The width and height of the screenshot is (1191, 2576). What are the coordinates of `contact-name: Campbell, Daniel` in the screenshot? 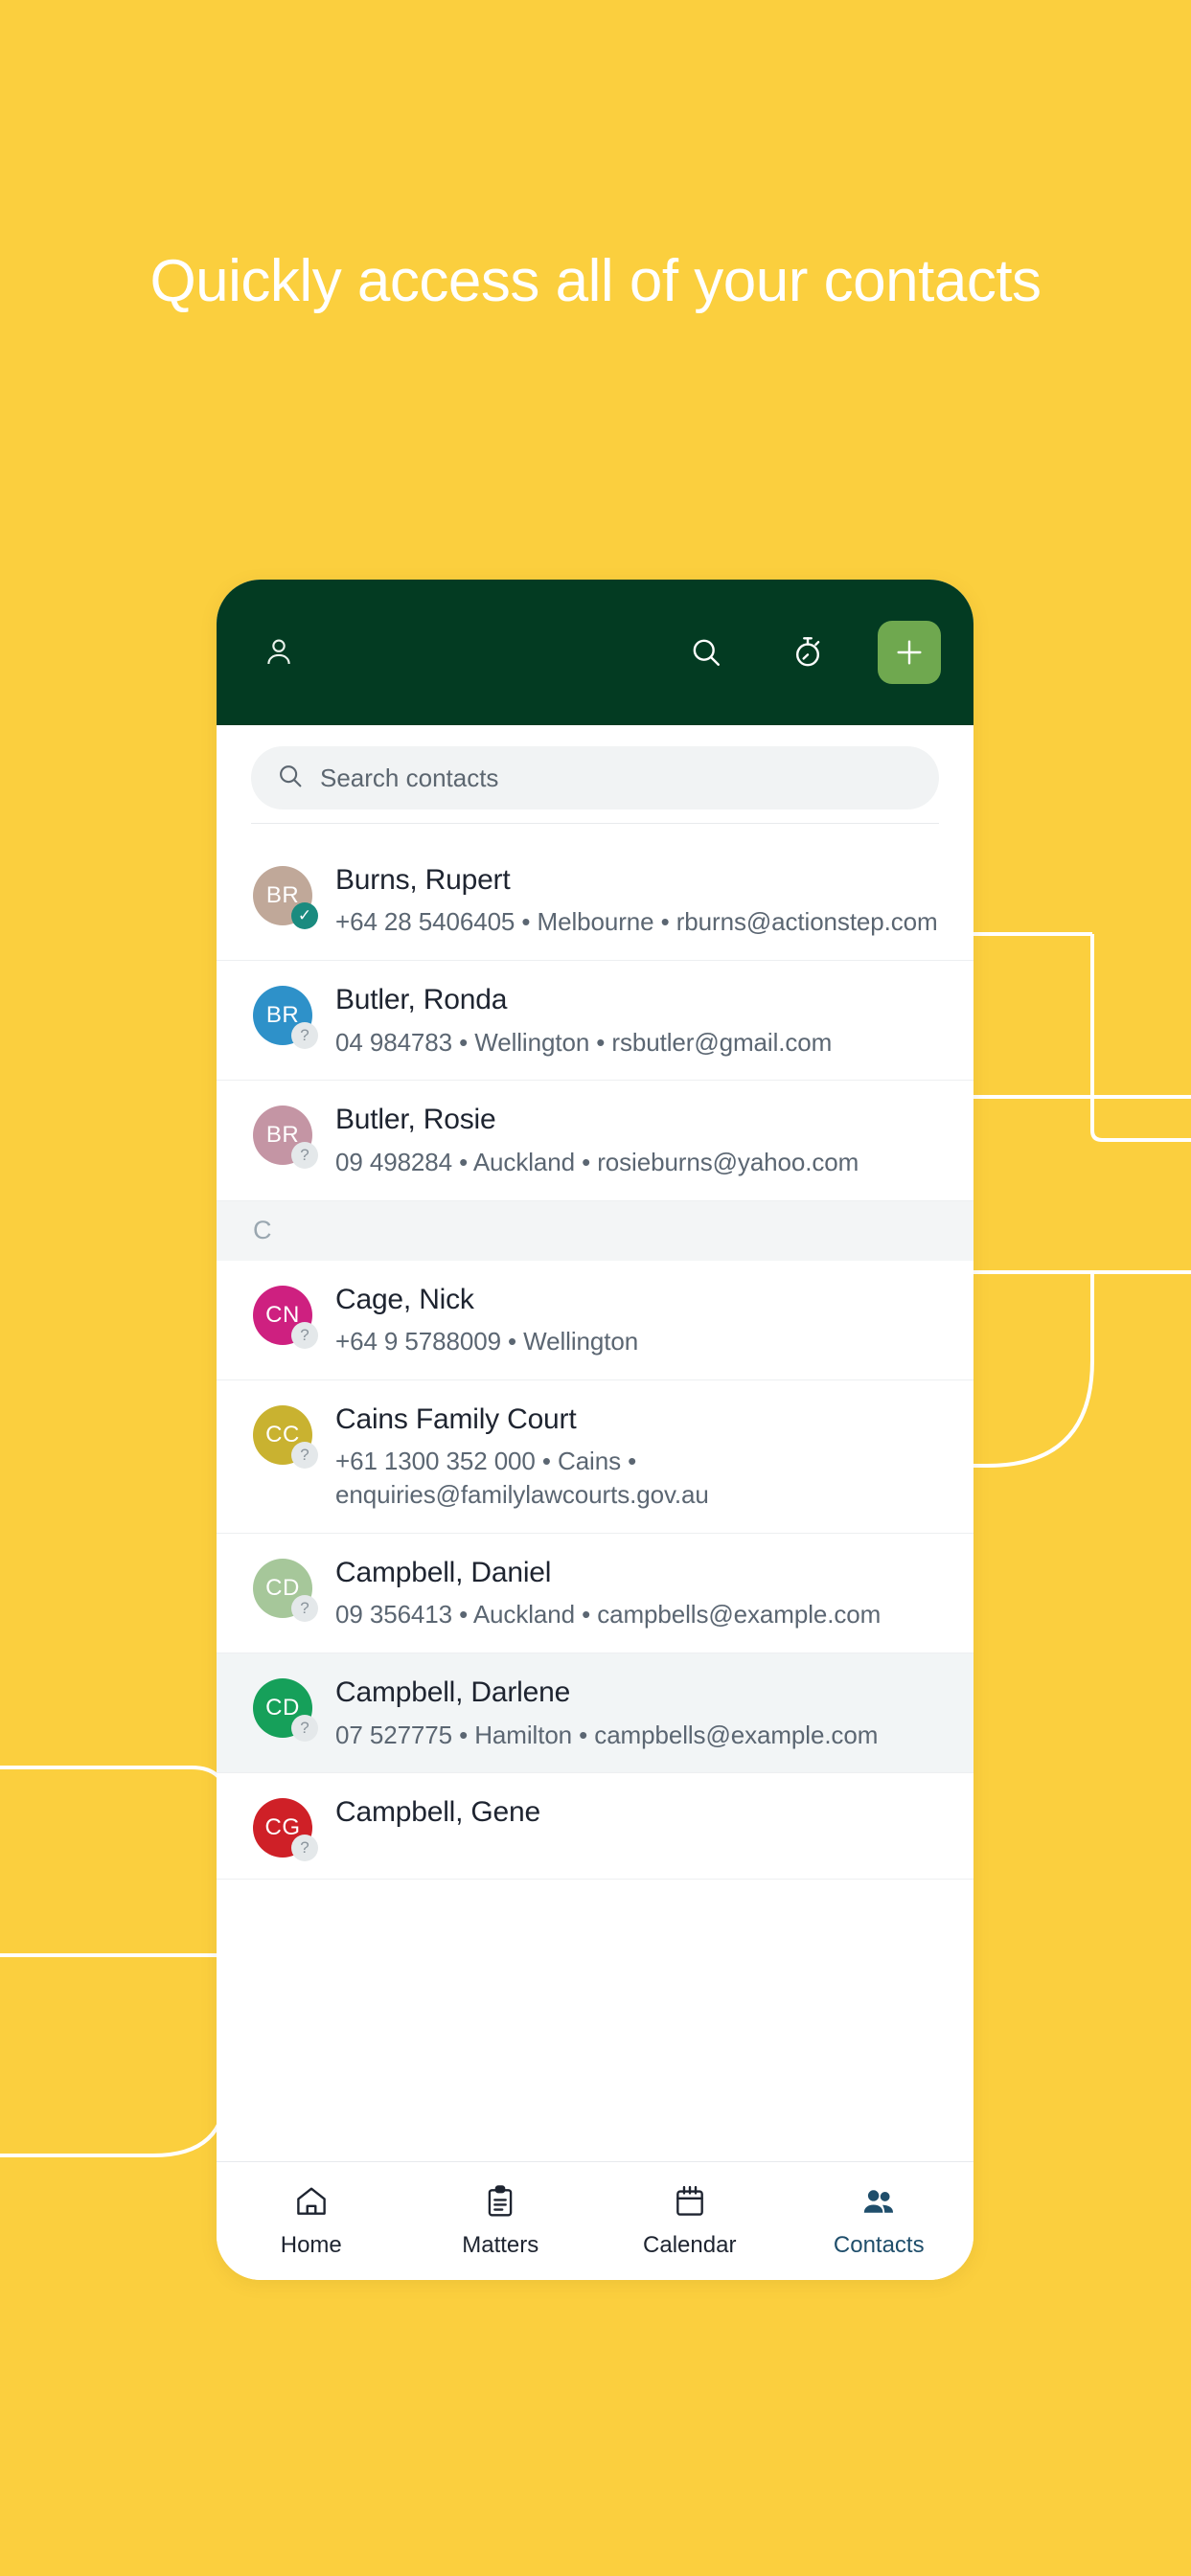 It's located at (443, 1572).